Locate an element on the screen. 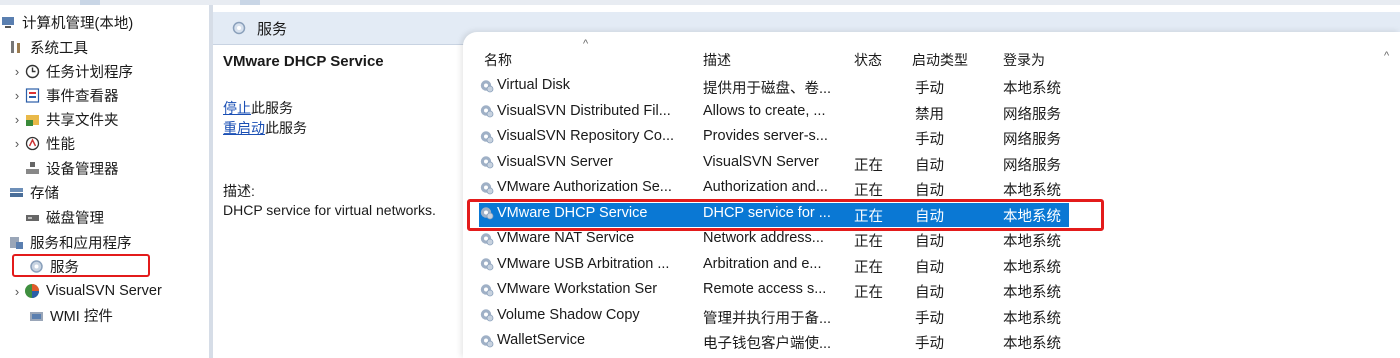 The image size is (1400, 358). tree-label: VisualSVN Server is located at coordinates (104, 291).